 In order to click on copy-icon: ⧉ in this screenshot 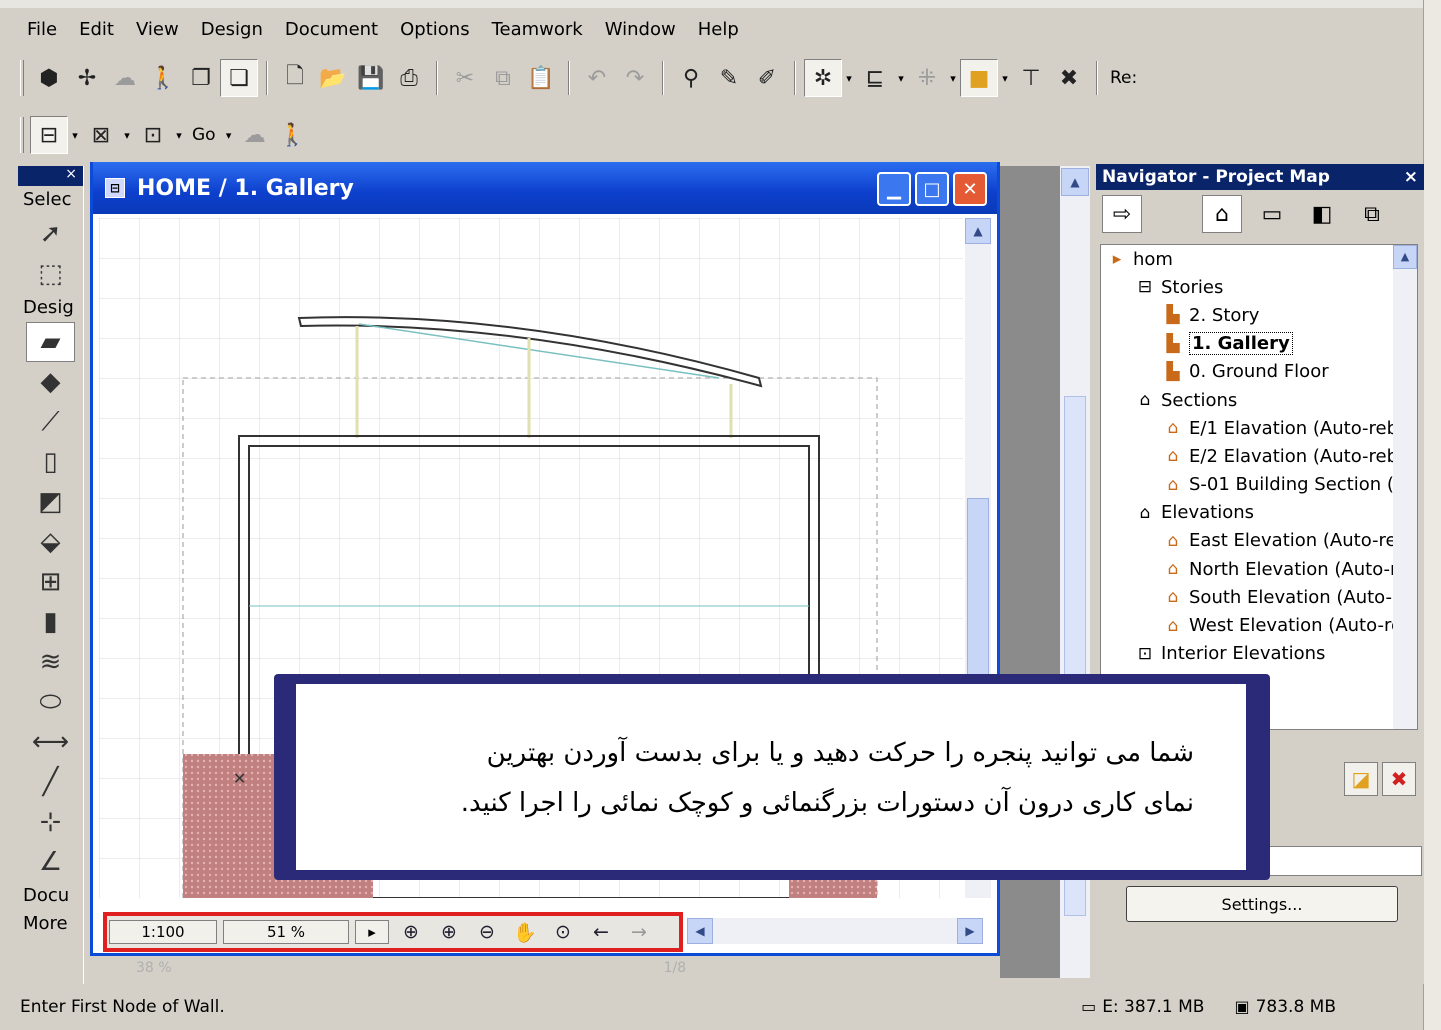, I will do `click(503, 78)`.